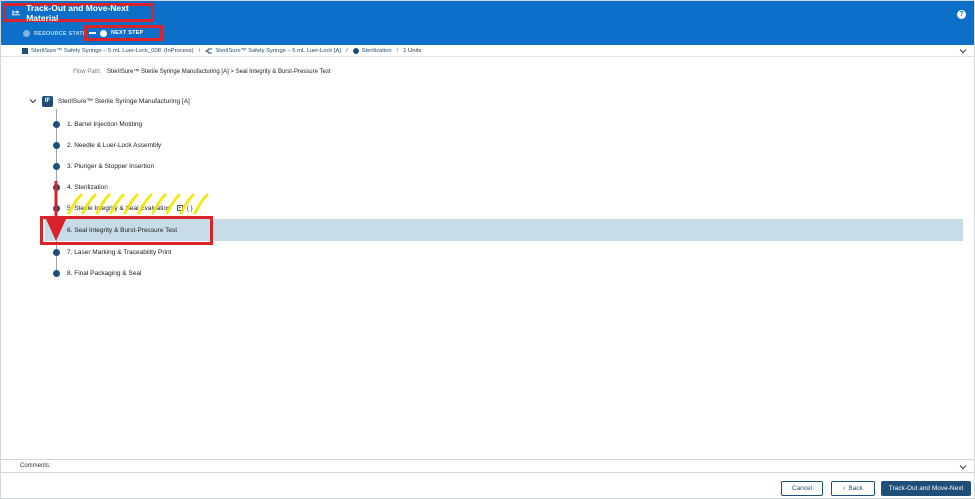 Image resolution: width=975 pixels, height=499 pixels. Describe the element at coordinates (119, 252) in the screenshot. I see `flow-step-label: 7. Laser Marking & Traceability Print` at that location.